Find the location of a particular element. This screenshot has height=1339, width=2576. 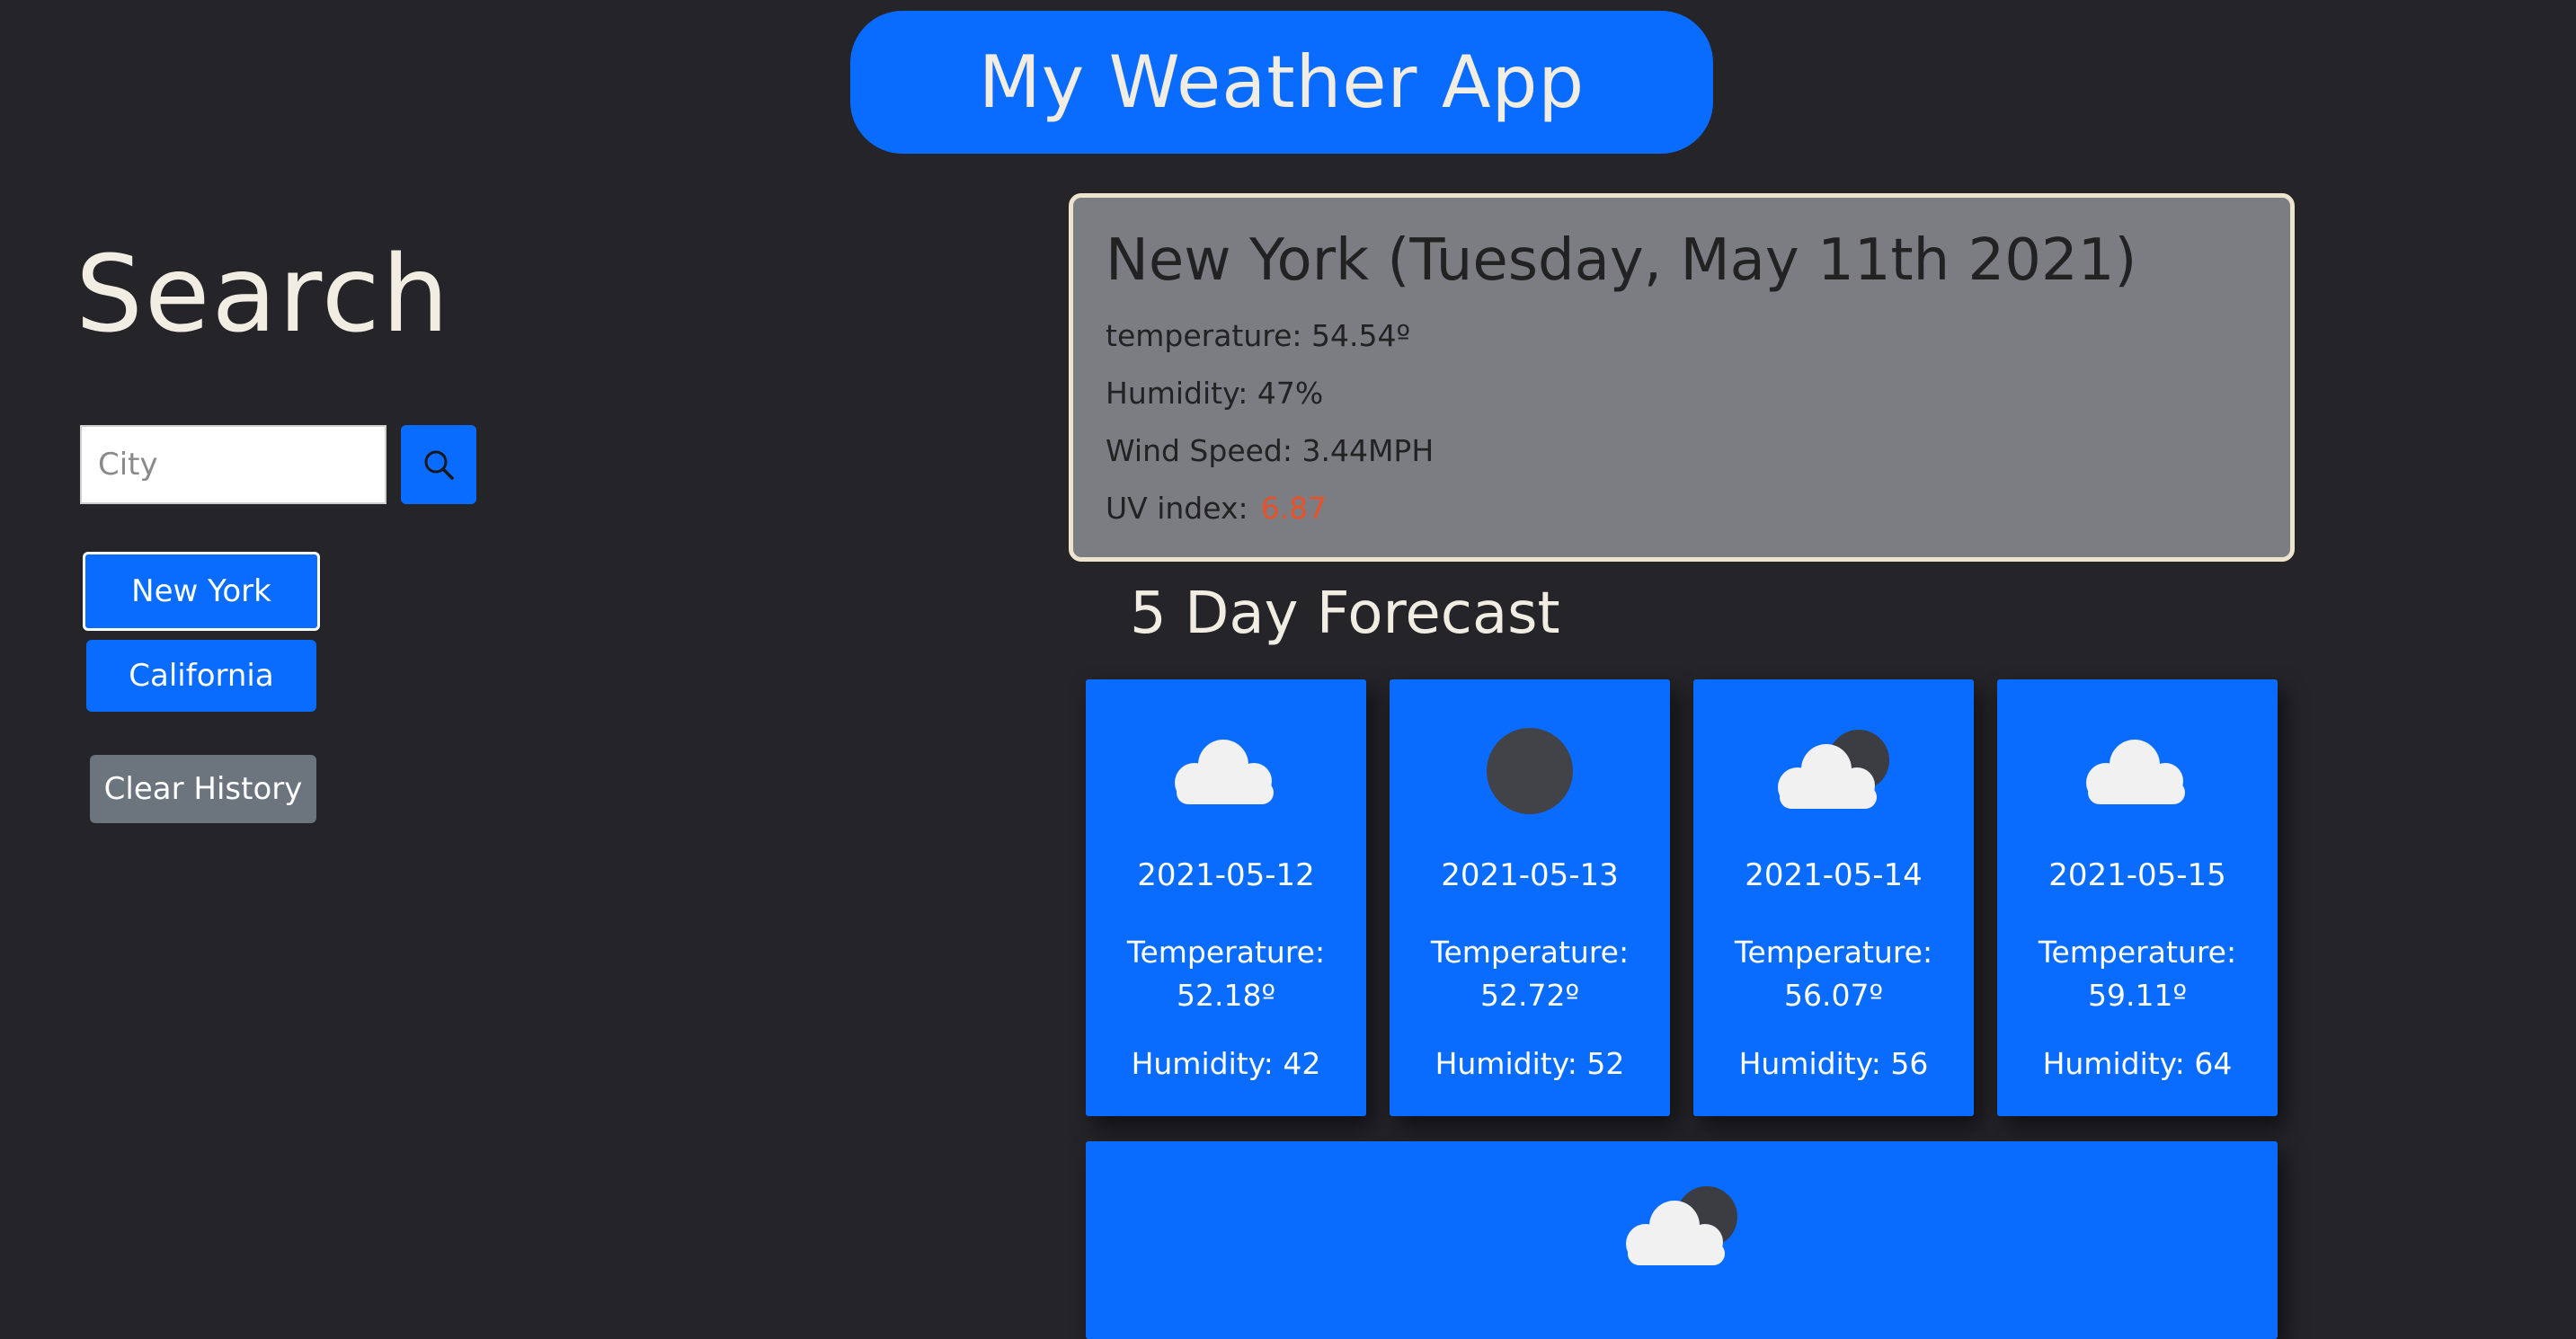

forecast-humidity: Humidity: 52 is located at coordinates (1530, 1063).